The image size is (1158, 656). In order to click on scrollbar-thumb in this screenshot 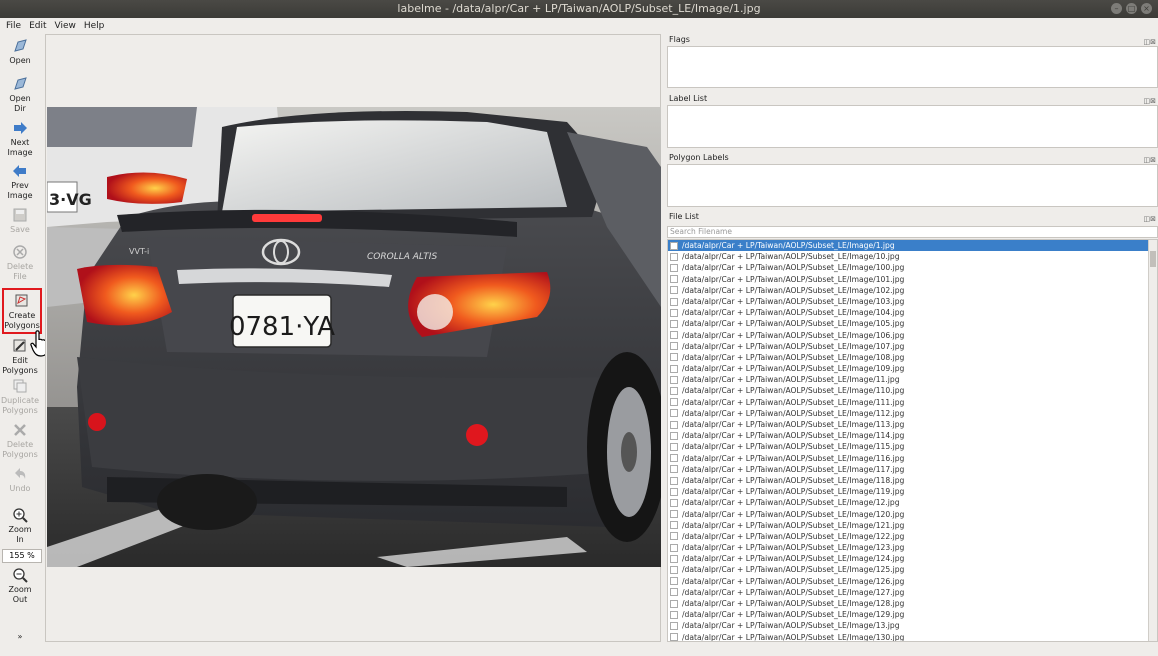, I will do `click(1153, 259)`.